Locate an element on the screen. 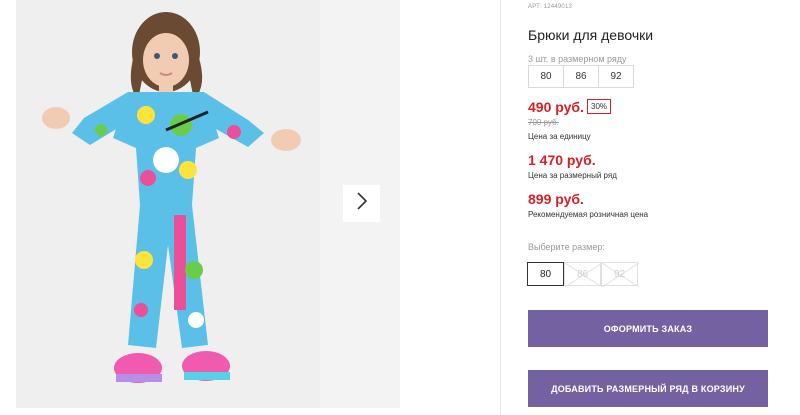 The height and width of the screenshot is (415, 800). size-option-86: 86 is located at coordinates (583, 274).